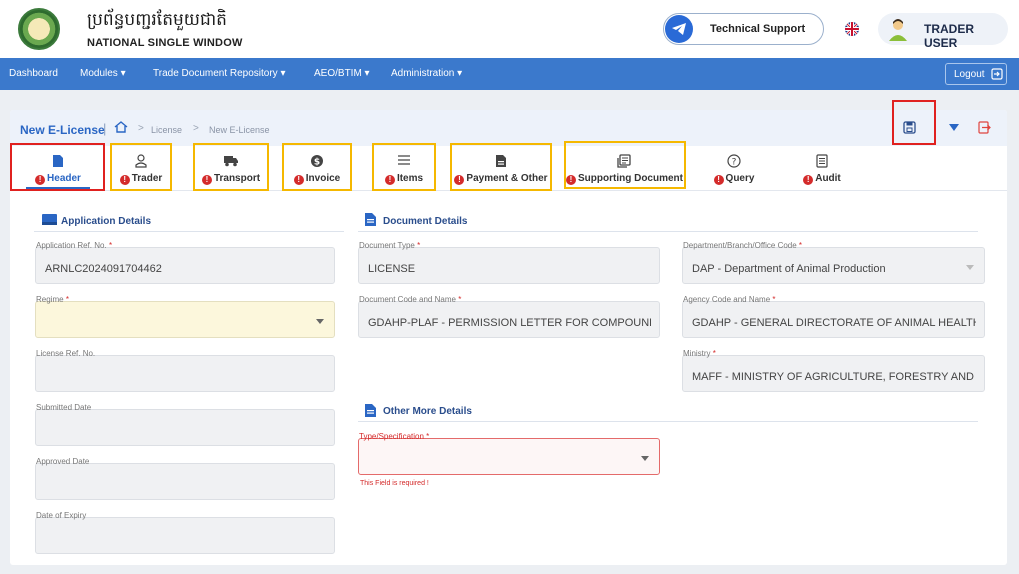 The height and width of the screenshot is (574, 1019). Describe the element at coordinates (426, 73) in the screenshot. I see `nav-administration: Administration ▾` at that location.